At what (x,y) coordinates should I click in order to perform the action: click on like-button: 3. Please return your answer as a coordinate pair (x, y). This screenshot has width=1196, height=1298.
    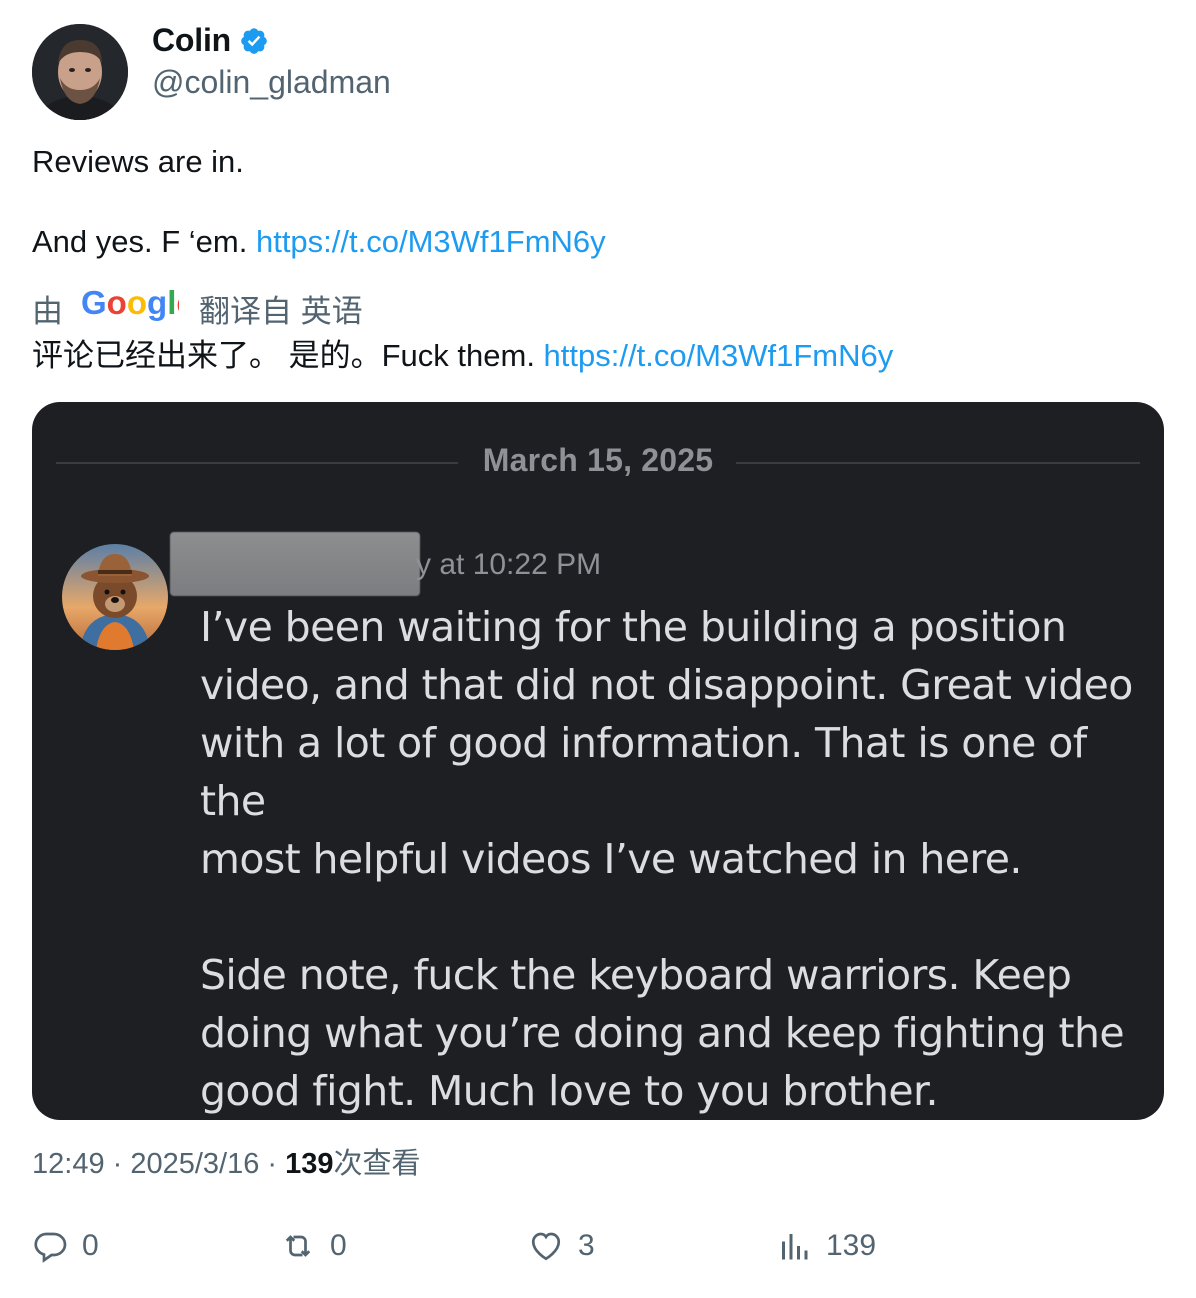
    Looking at the image, I should click on (561, 1246).